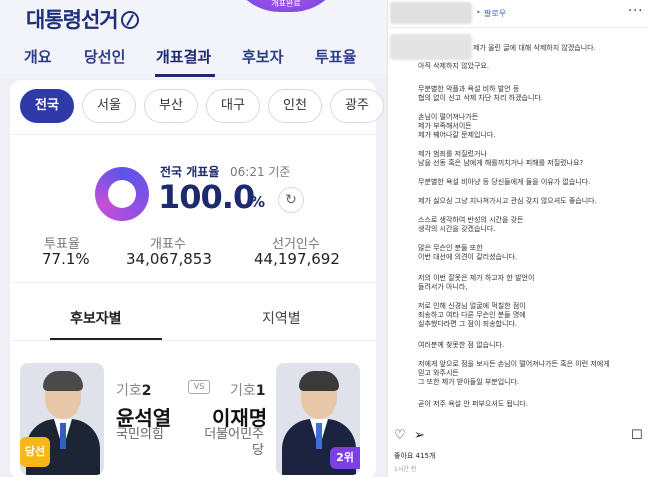 This screenshot has height=477, width=647. I want to click on caption-line: 제가 싫으심 그냥 지나쳐가시고 관심 갖지 않으셔도 좋습니다., so click(507, 201).